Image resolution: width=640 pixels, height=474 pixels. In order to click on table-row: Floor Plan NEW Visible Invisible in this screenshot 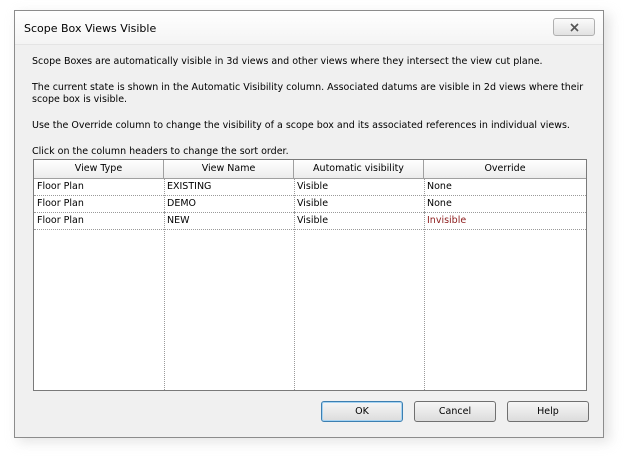, I will do `click(310, 221)`.